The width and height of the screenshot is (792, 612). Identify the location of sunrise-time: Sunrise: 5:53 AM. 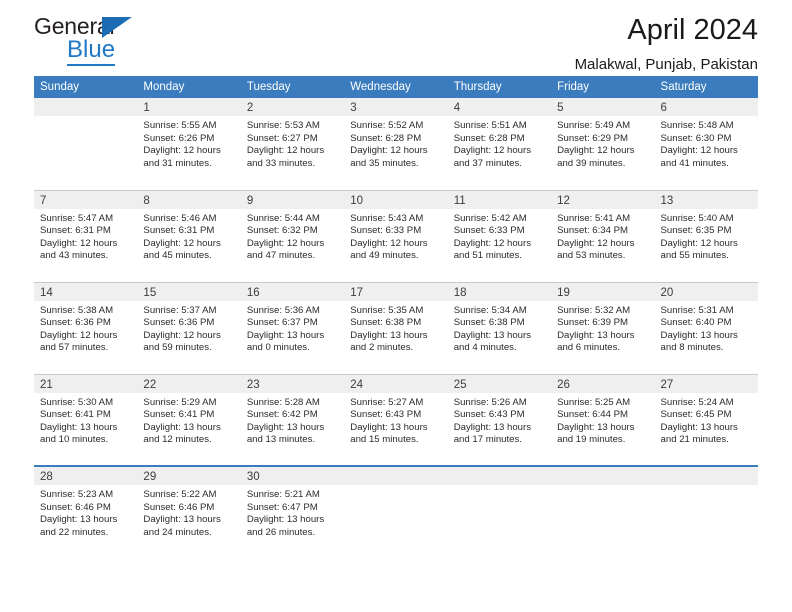
(283, 125).